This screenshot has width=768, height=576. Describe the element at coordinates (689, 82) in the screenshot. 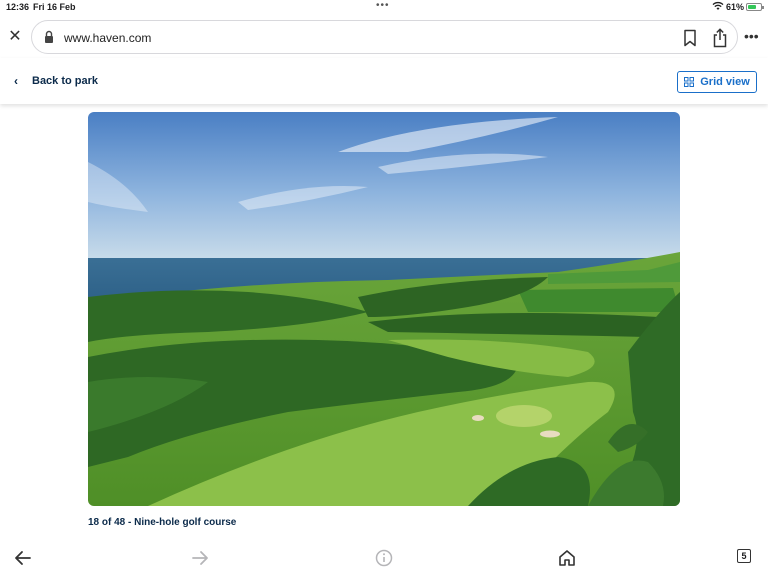

I see `grid-icon` at that location.